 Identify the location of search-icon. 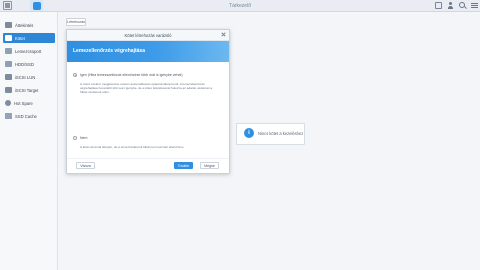
(462, 5).